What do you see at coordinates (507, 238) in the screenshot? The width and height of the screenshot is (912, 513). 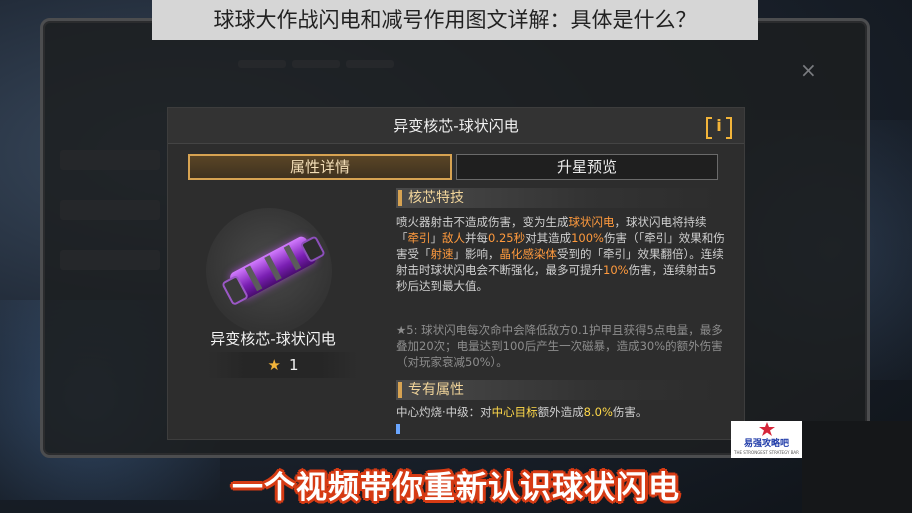 I see `highlight-text: 0.25秒` at bounding box center [507, 238].